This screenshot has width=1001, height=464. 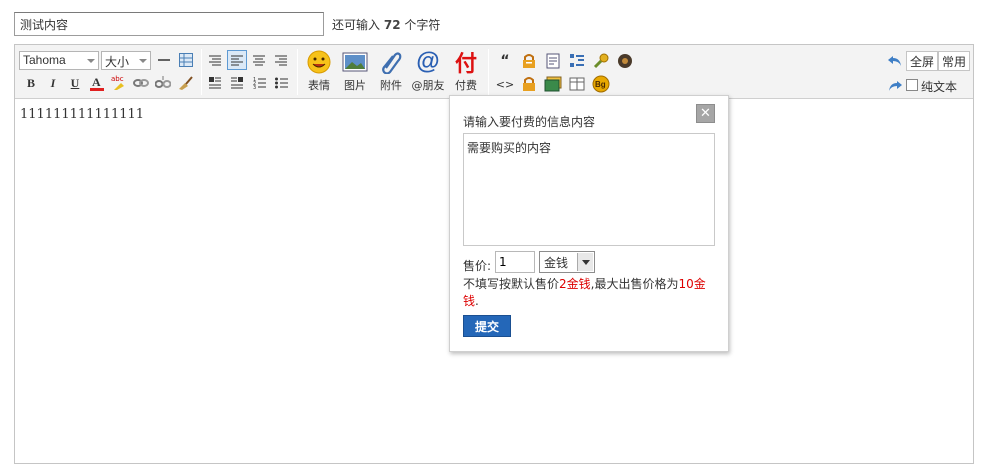 I want to click on font-color-icon: A, so click(x=97, y=83).